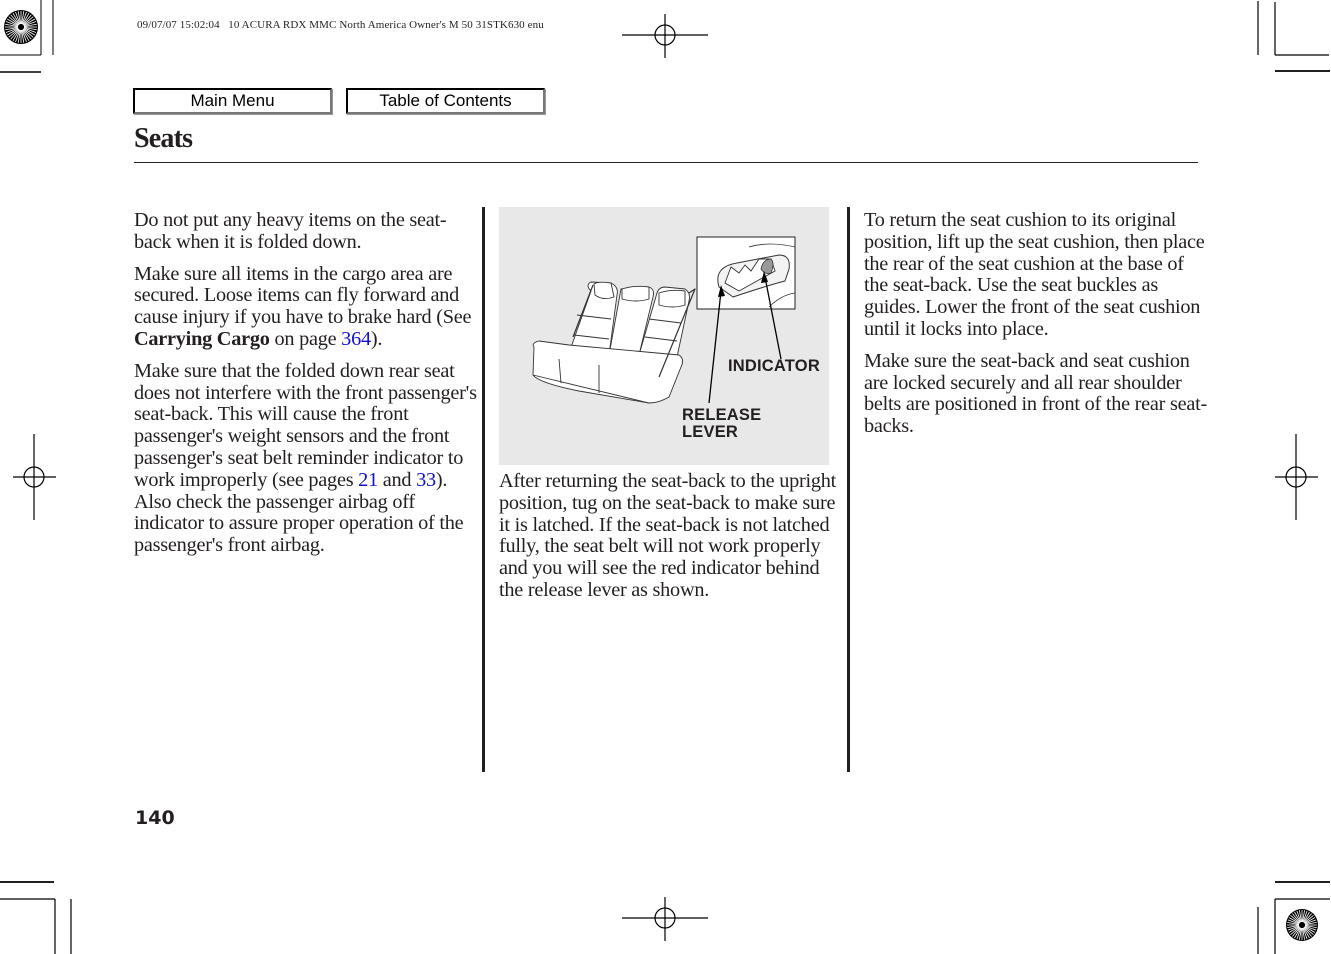 The width and height of the screenshot is (1331, 954). I want to click on registration-mark-bottom-right, so click(1293, 917).